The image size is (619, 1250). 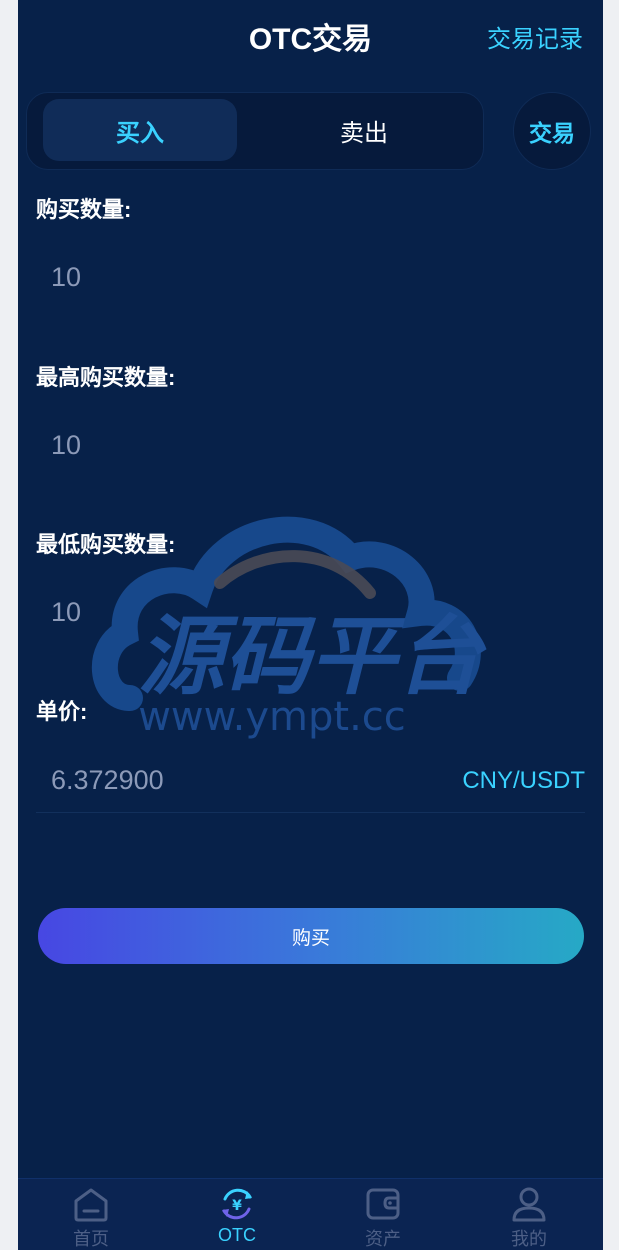 What do you see at coordinates (529, 1204) in the screenshot?
I see `user-icon` at bounding box center [529, 1204].